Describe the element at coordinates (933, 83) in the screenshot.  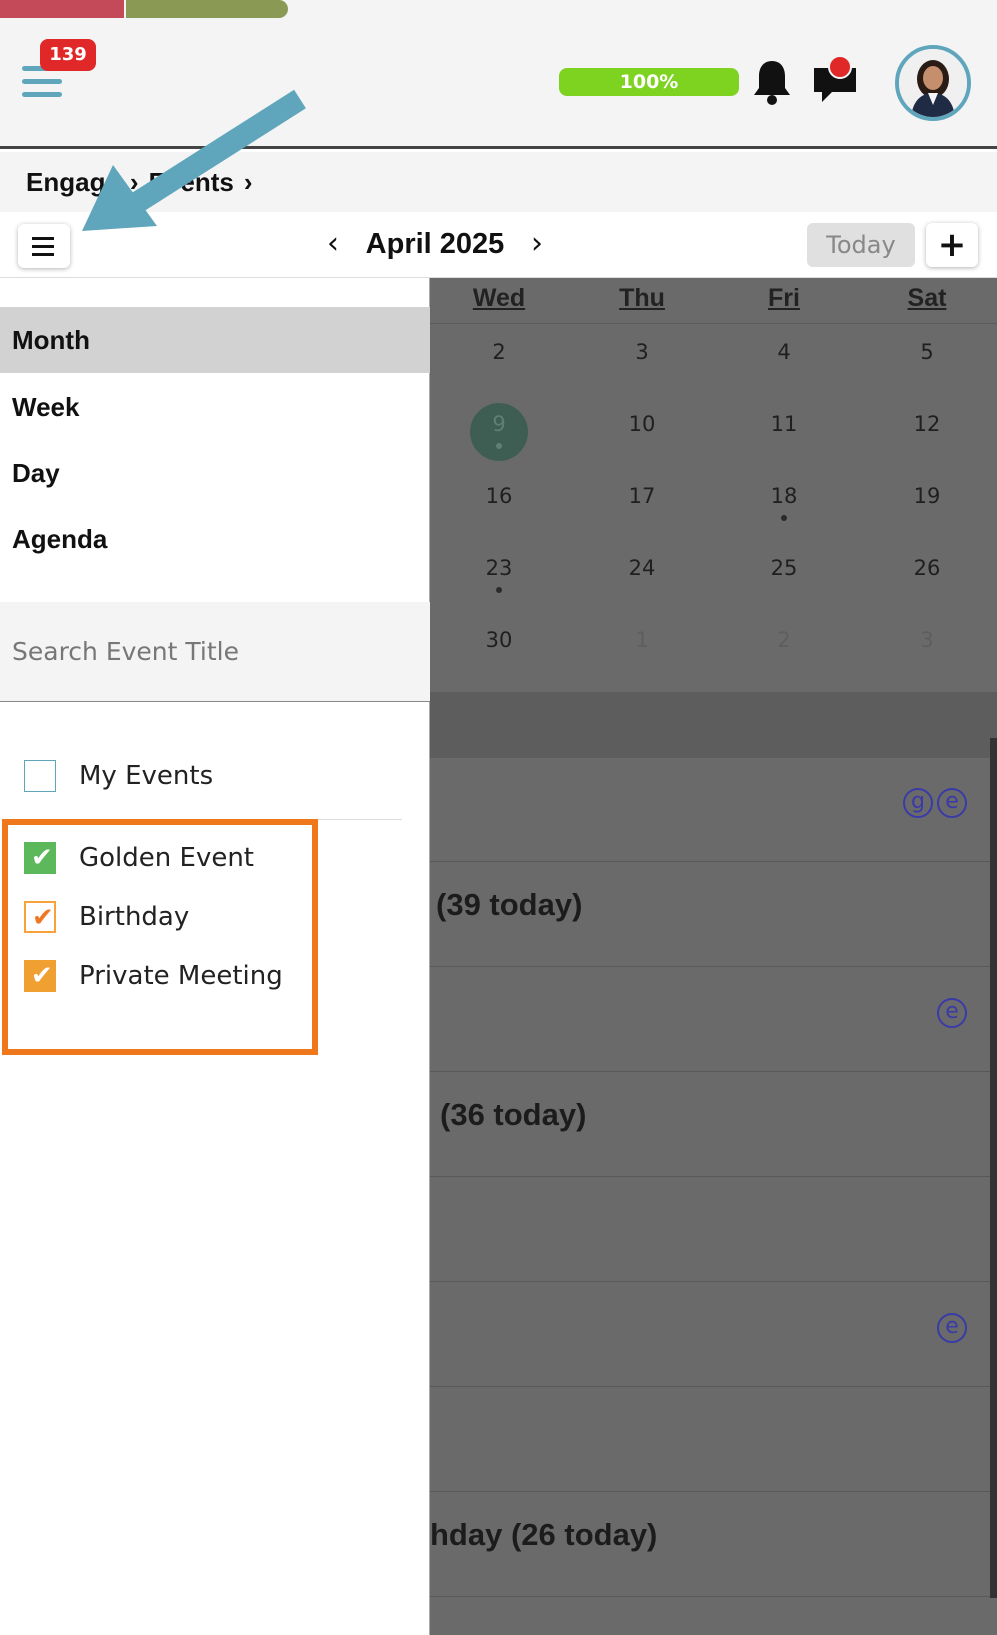
I see `user-avatar` at that location.